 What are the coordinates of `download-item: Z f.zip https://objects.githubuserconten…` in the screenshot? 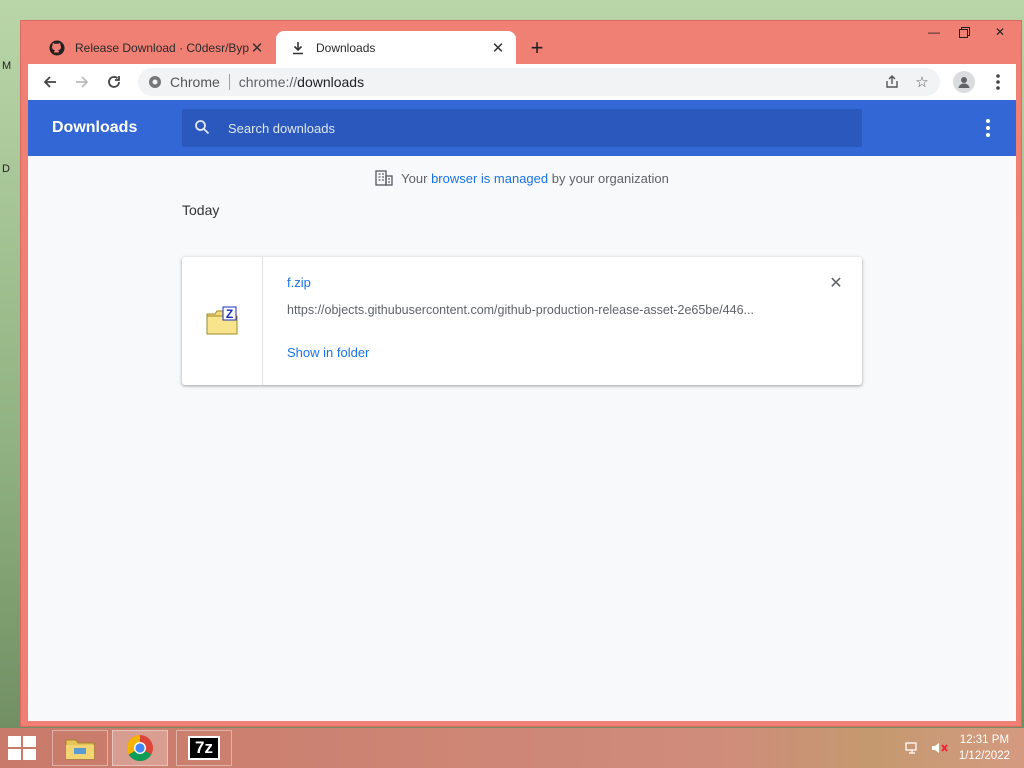 It's located at (522, 321).